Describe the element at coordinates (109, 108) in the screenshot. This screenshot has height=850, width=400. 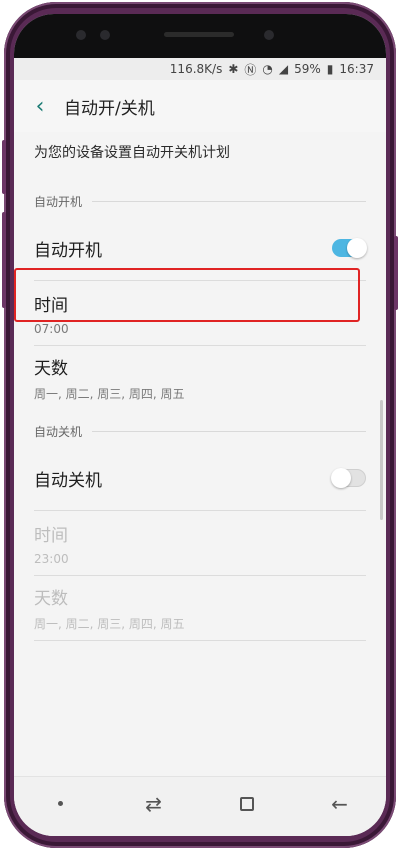
I see `page-title: 自动开/关机` at that location.